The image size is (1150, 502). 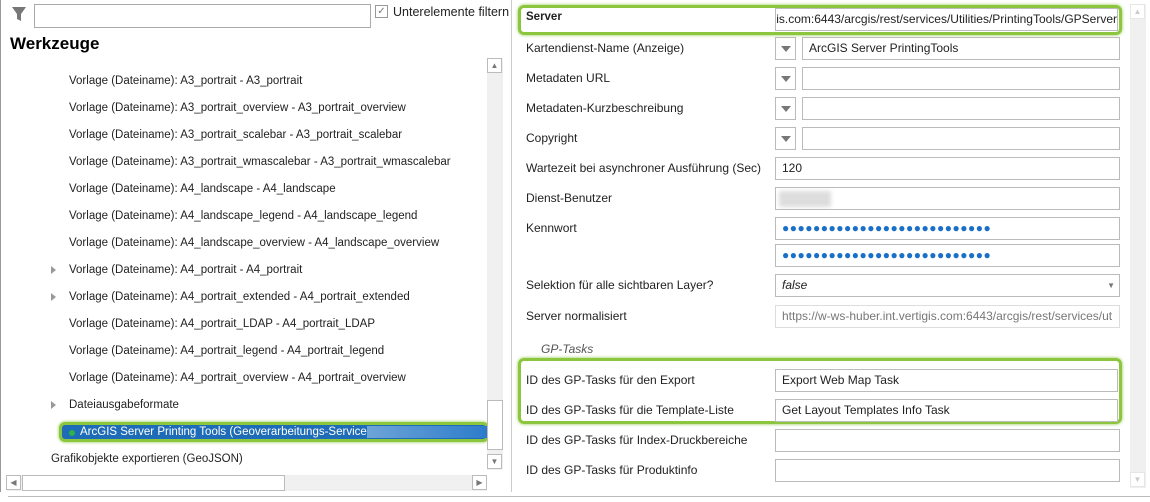 What do you see at coordinates (795, 285) in the screenshot?
I see `selektion-value: false` at bounding box center [795, 285].